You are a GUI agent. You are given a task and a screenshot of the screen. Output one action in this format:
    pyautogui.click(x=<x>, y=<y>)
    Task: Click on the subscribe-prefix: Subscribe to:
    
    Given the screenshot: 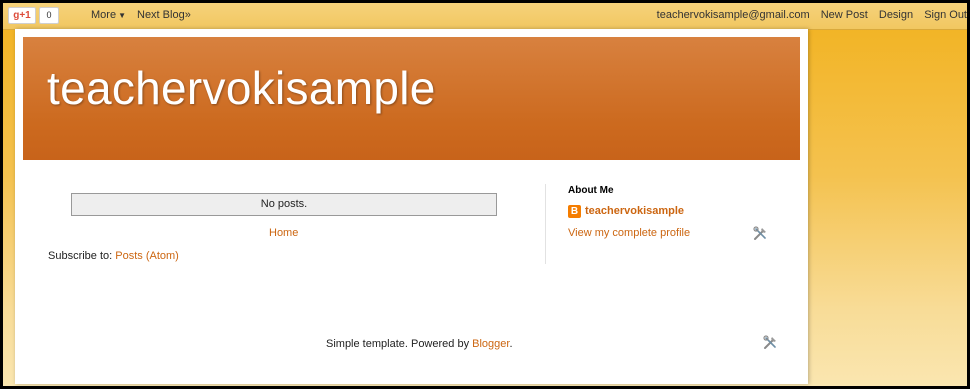 What is the action you would take?
    pyautogui.click(x=82, y=256)
    